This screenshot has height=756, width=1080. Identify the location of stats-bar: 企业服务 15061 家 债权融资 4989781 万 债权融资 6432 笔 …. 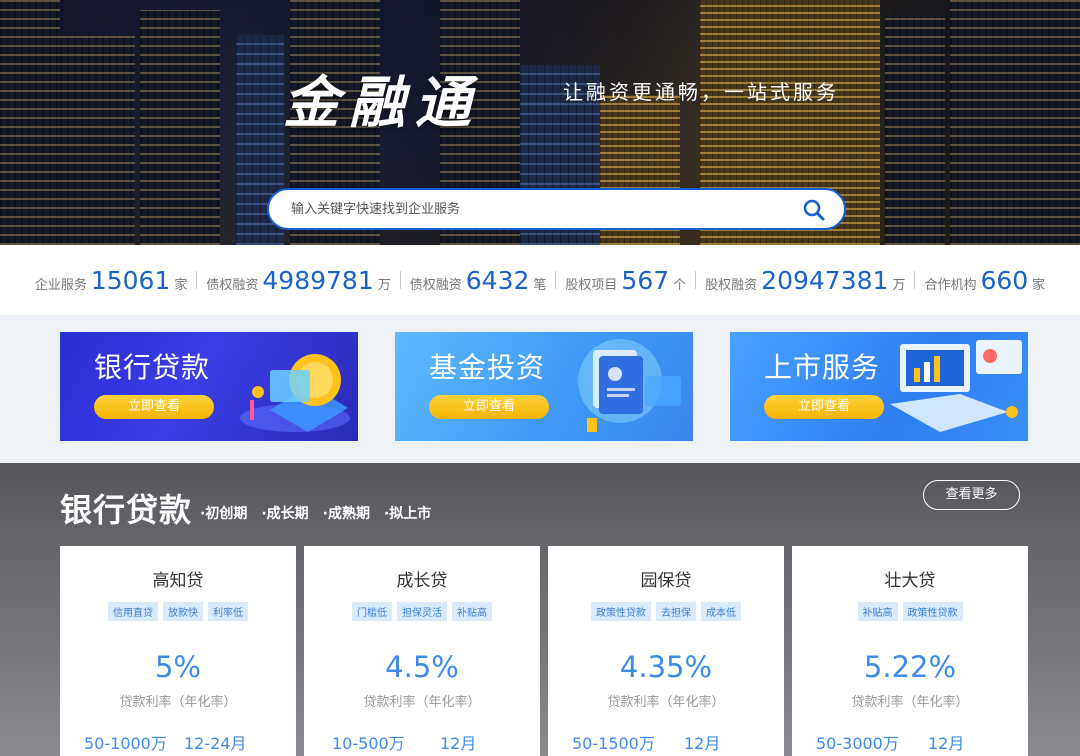
(540, 280).